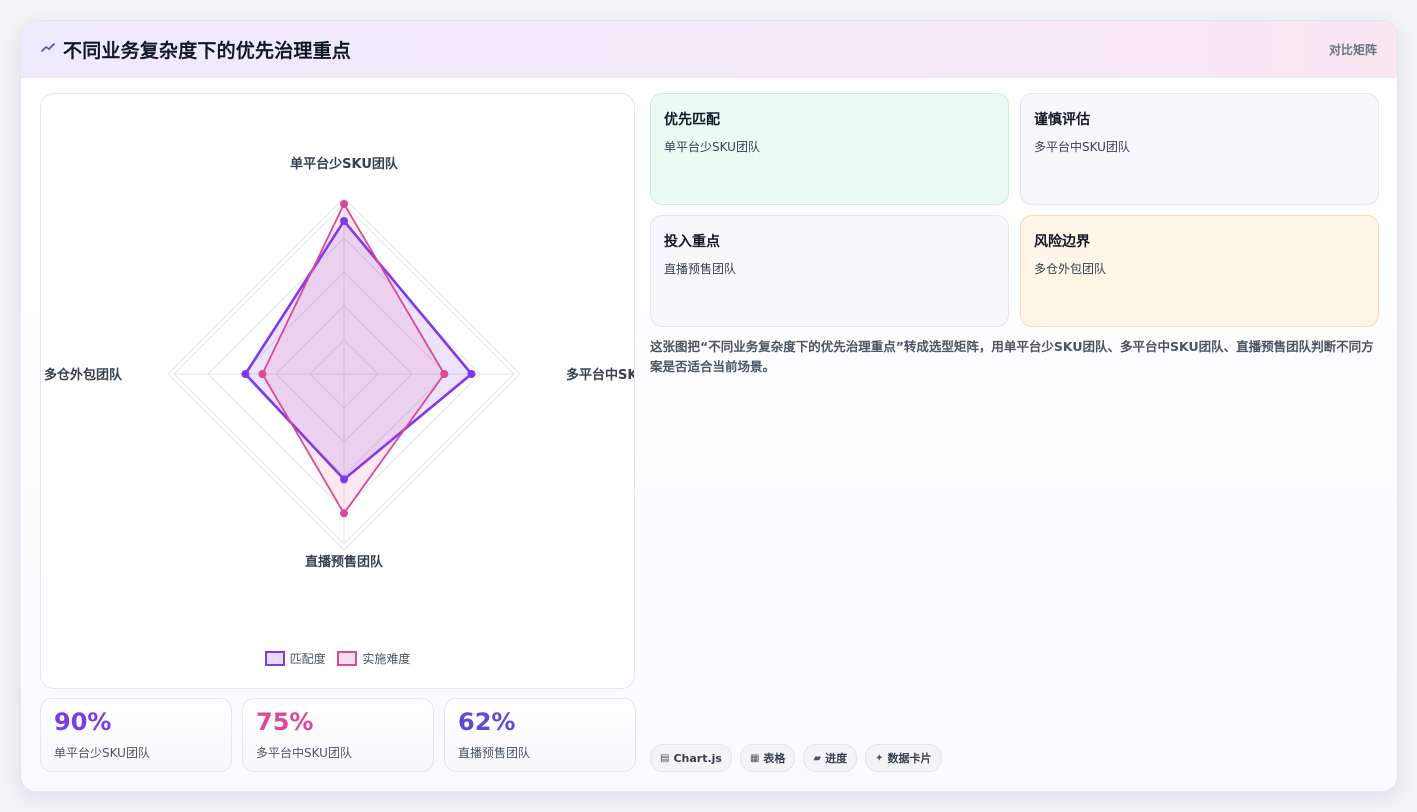 This screenshot has width=1417, height=812. What do you see at coordinates (48, 47) in the screenshot?
I see `trend-line-icon` at bounding box center [48, 47].